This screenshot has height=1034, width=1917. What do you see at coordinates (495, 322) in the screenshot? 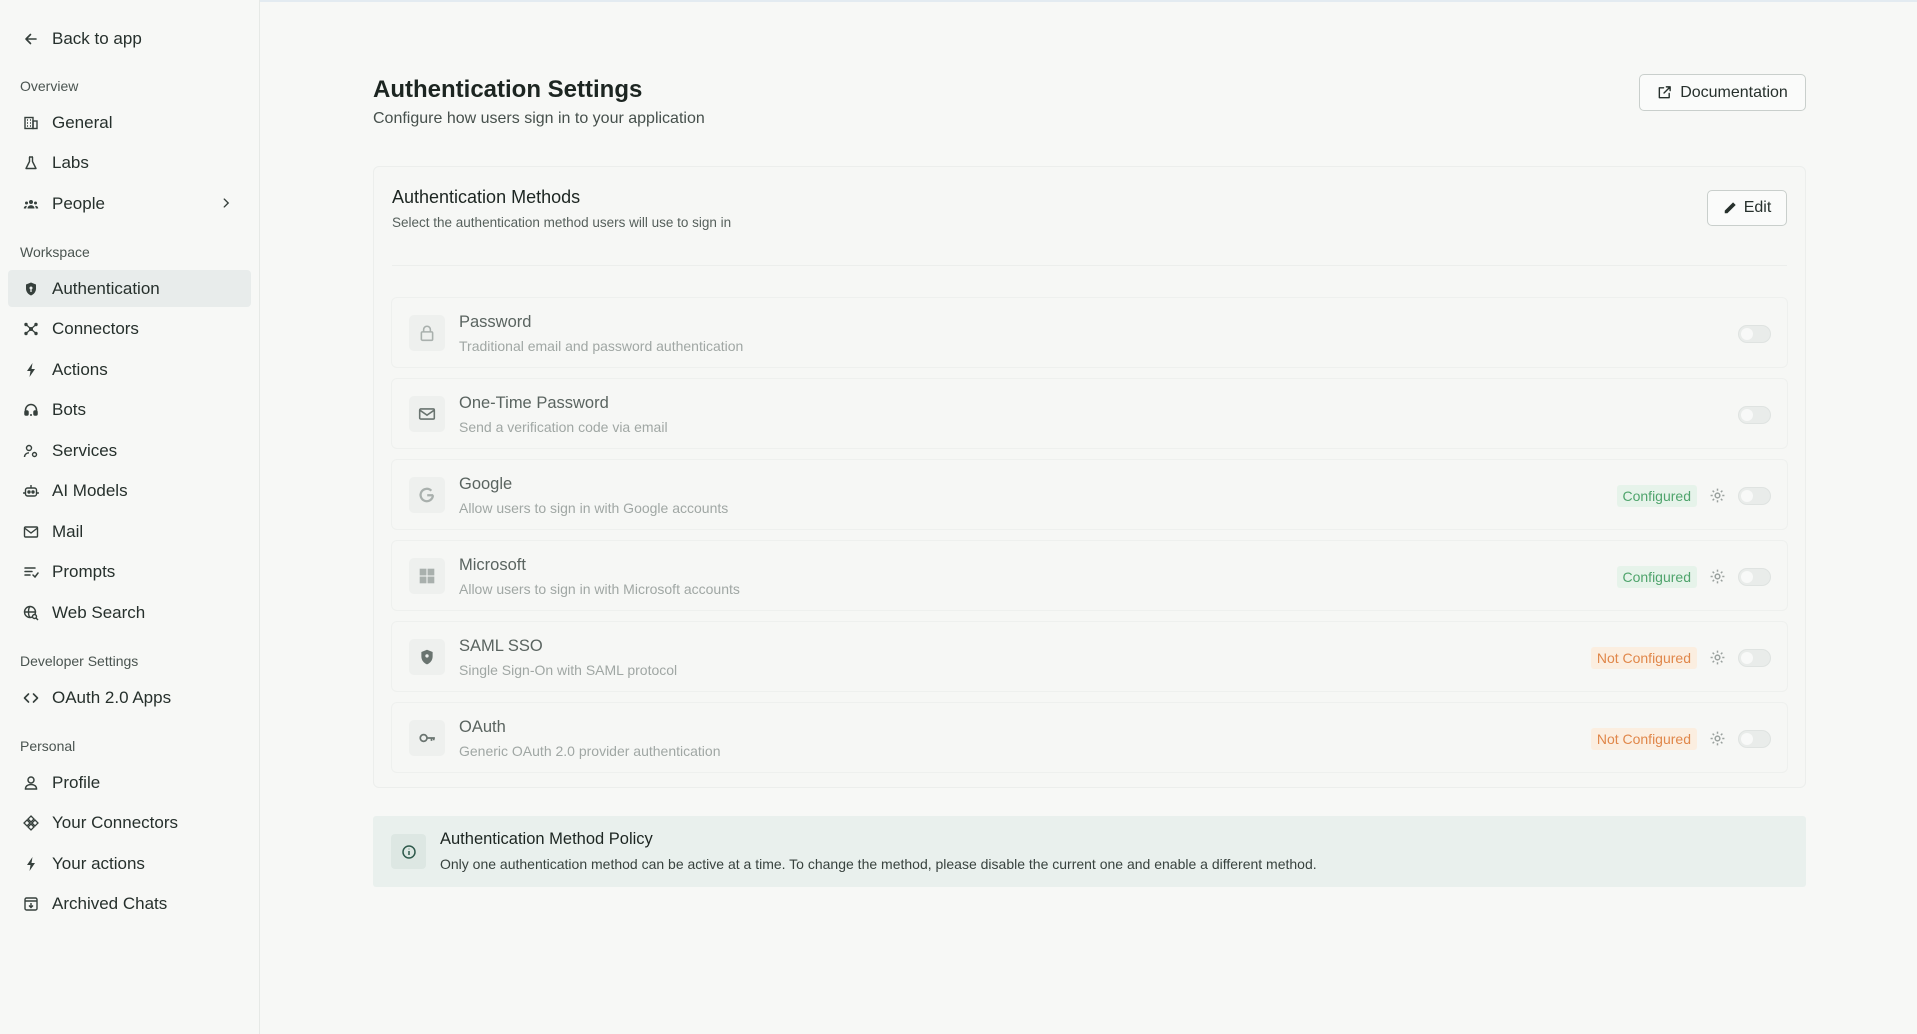
I see `method-name: Password` at bounding box center [495, 322].